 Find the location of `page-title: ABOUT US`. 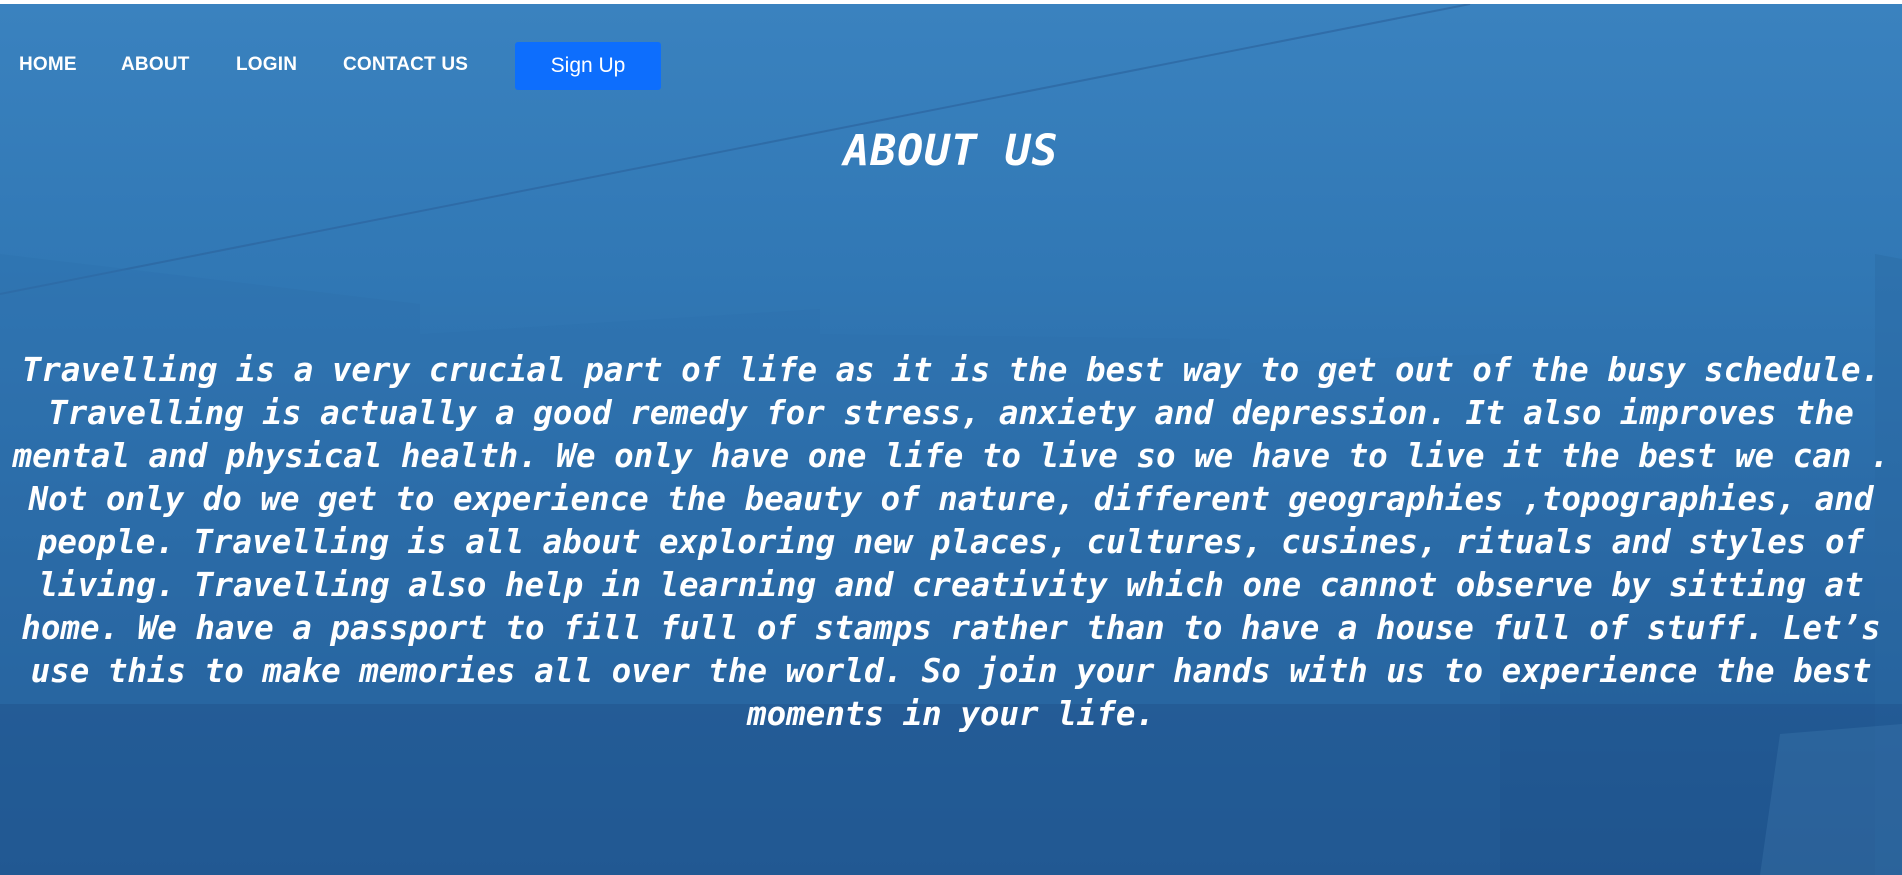

page-title: ABOUT US is located at coordinates (951, 151).